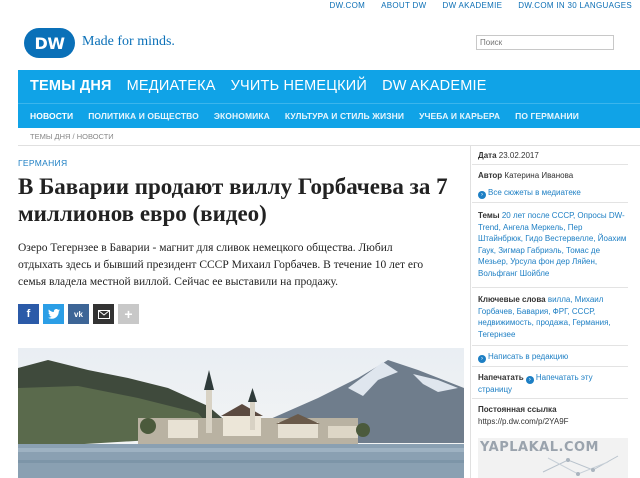 Image resolution: width=640 pixels, height=478 pixels. Describe the element at coordinates (473, 5) in the screenshot. I see `link-dw-akademie: DW AKADEMIE` at that location.